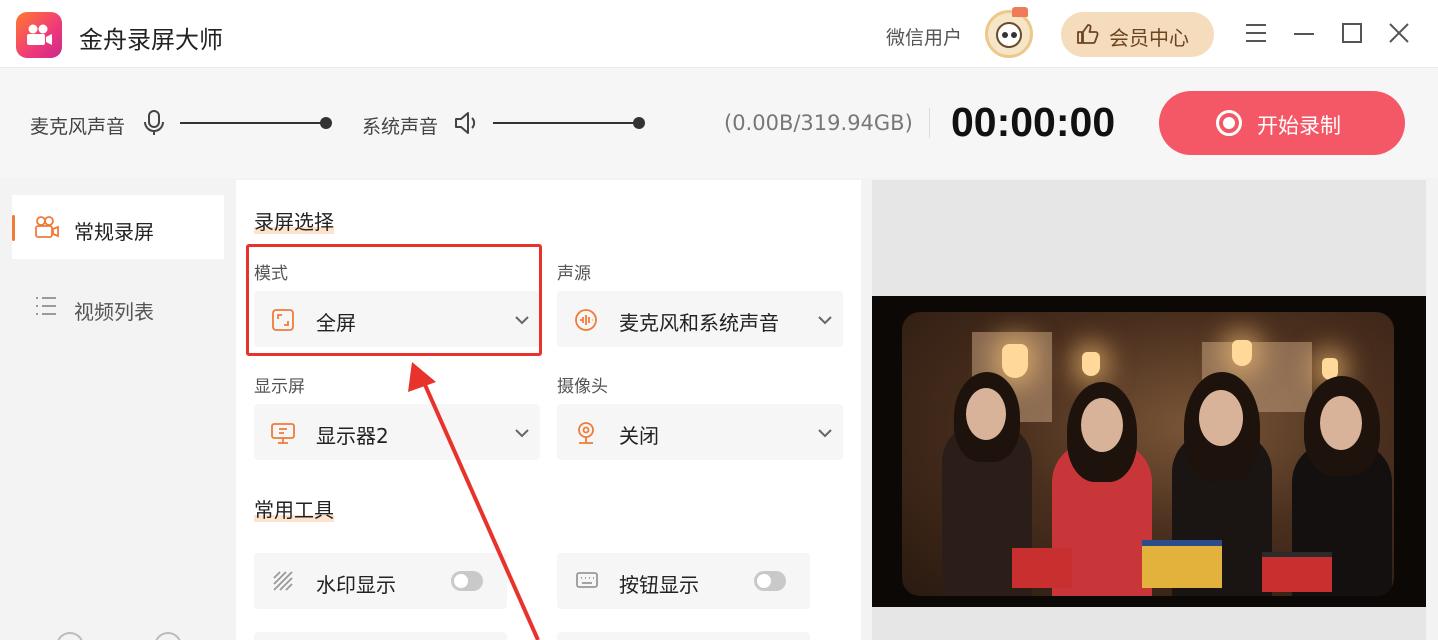 The height and width of the screenshot is (640, 1438). Describe the element at coordinates (47, 229) in the screenshot. I see `record-camera-icon` at that location.